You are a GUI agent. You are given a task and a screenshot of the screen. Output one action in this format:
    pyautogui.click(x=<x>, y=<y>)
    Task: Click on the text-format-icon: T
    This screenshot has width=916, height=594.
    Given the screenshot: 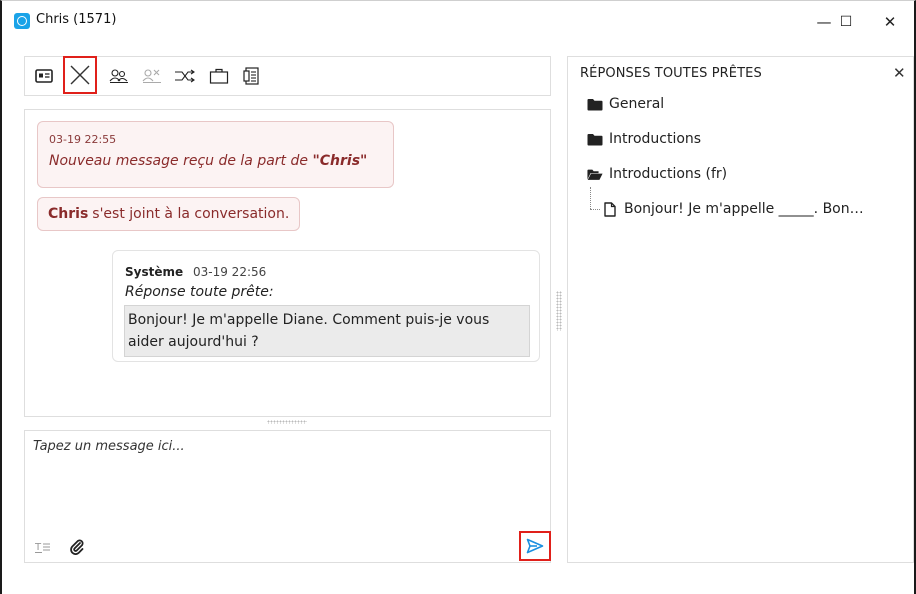 What is the action you would take?
    pyautogui.click(x=43, y=547)
    